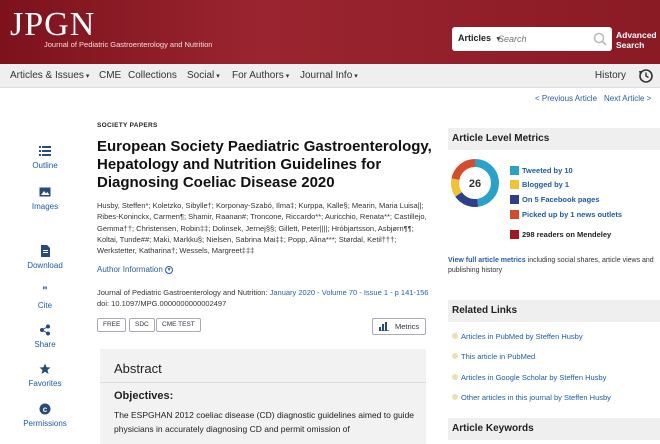  Describe the element at coordinates (45, 415) in the screenshot. I see `sidebar-item-permissions: c Permissions` at that location.